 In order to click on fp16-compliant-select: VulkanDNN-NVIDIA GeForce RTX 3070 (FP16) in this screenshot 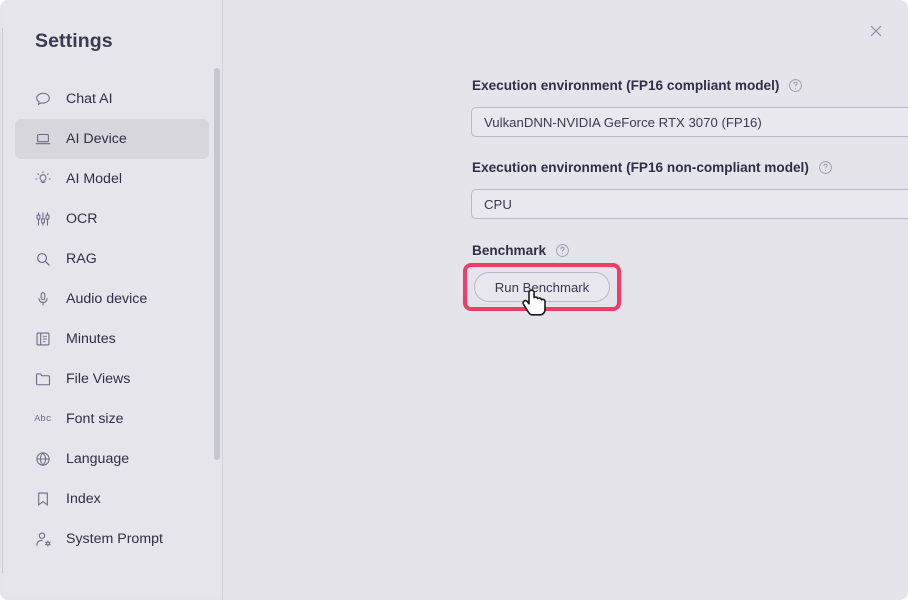, I will do `click(689, 122)`.